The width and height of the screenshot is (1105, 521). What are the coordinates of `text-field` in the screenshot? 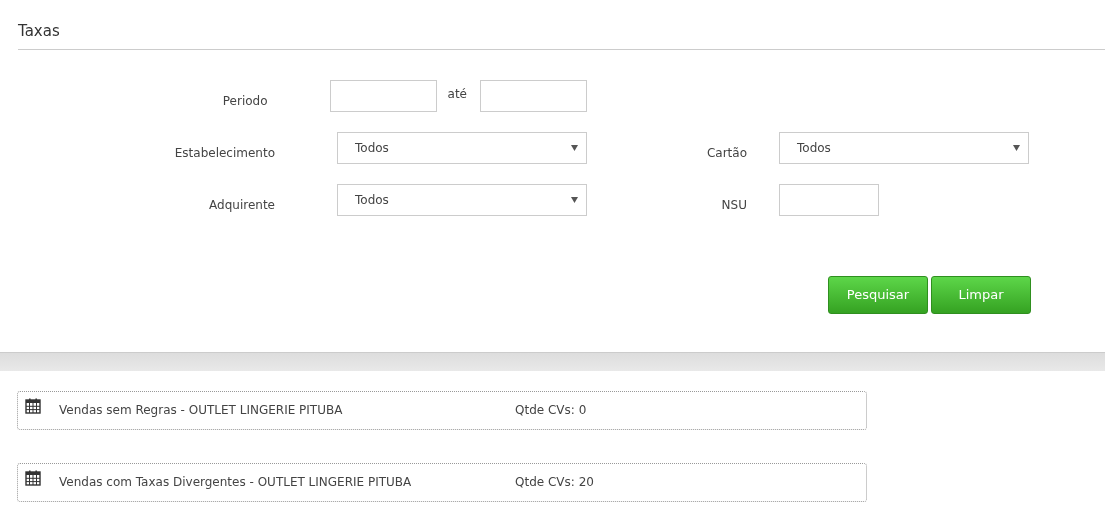 It's located at (829, 200).